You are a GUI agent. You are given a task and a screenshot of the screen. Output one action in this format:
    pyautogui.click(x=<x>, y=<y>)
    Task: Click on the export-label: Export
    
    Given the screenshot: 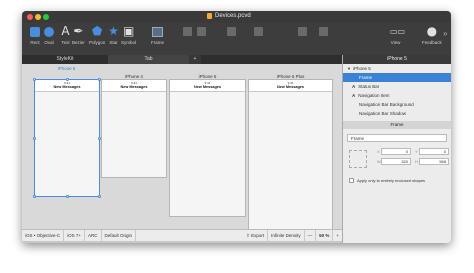 What is the action you would take?
    pyautogui.click(x=258, y=235)
    